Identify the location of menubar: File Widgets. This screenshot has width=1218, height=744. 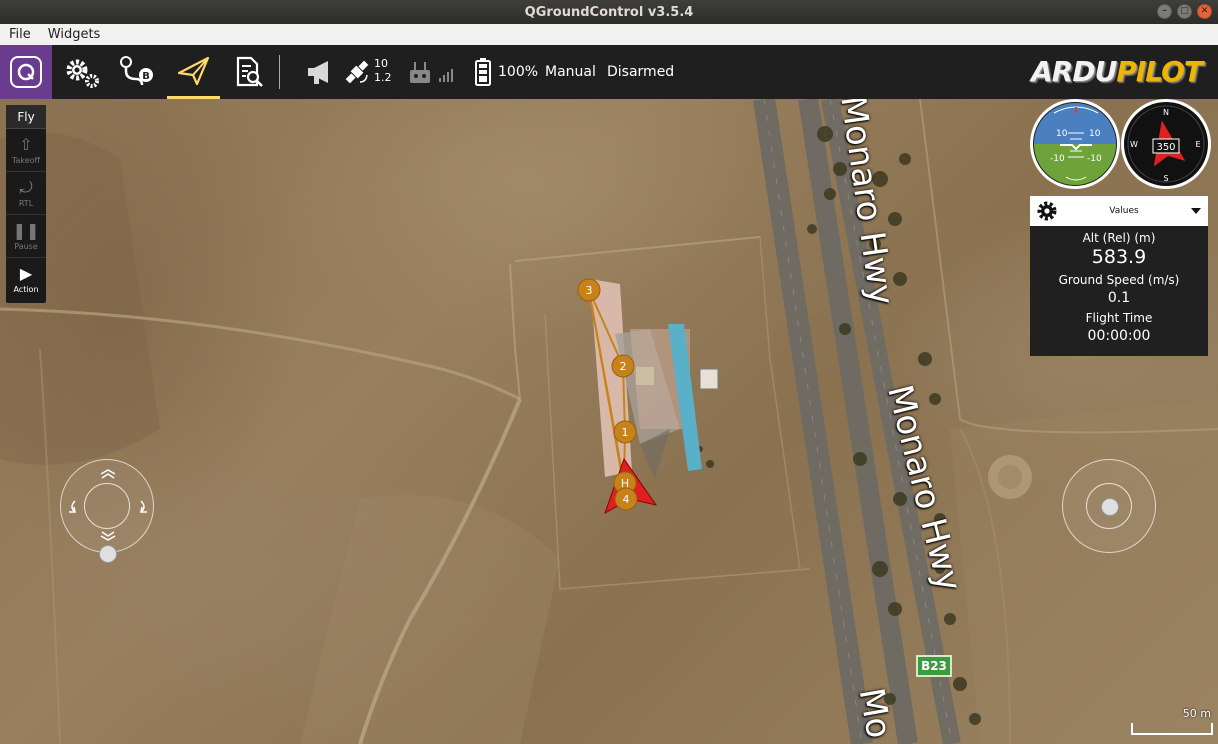
(609, 34).